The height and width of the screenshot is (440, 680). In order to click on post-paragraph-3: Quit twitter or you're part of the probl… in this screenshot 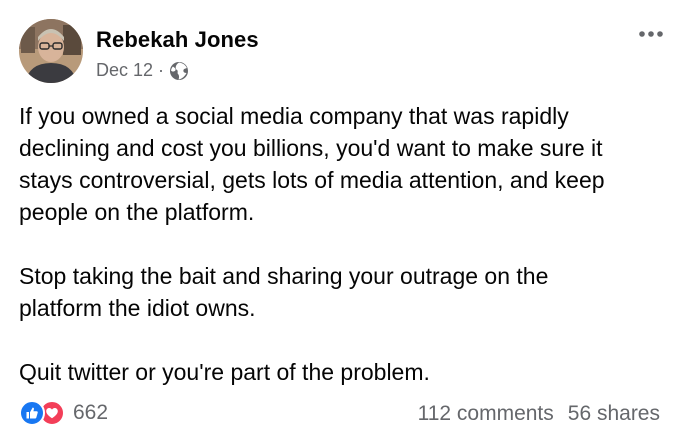, I will do `click(224, 372)`.